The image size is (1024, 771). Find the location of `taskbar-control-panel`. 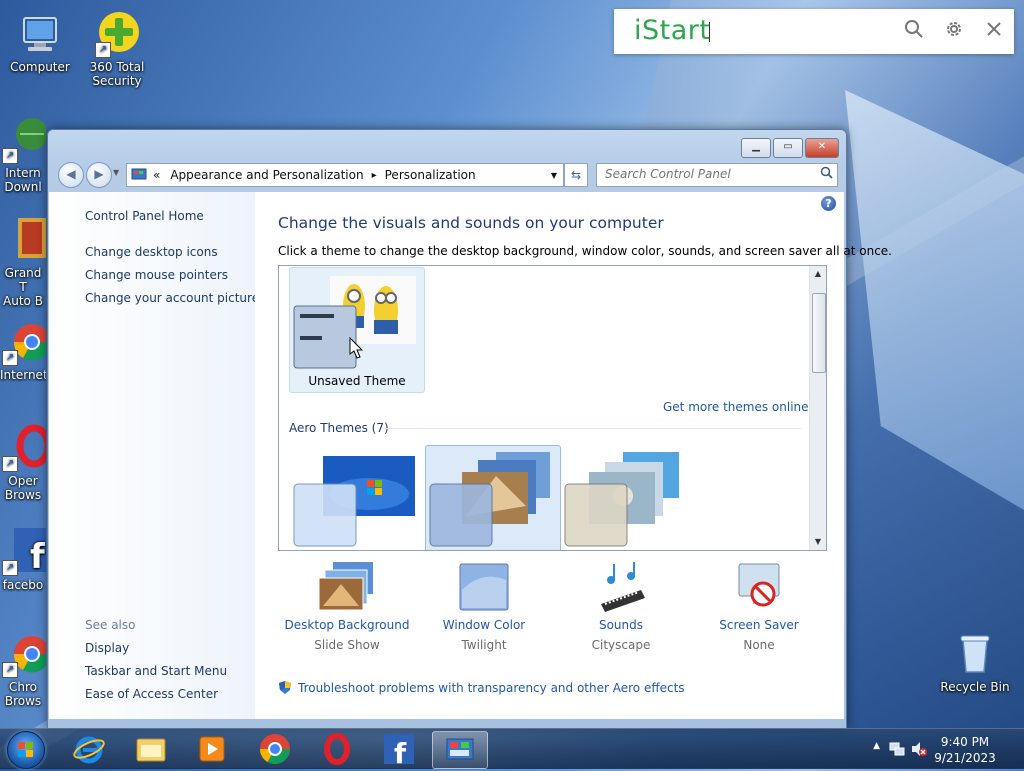

taskbar-control-panel is located at coordinates (460, 750).